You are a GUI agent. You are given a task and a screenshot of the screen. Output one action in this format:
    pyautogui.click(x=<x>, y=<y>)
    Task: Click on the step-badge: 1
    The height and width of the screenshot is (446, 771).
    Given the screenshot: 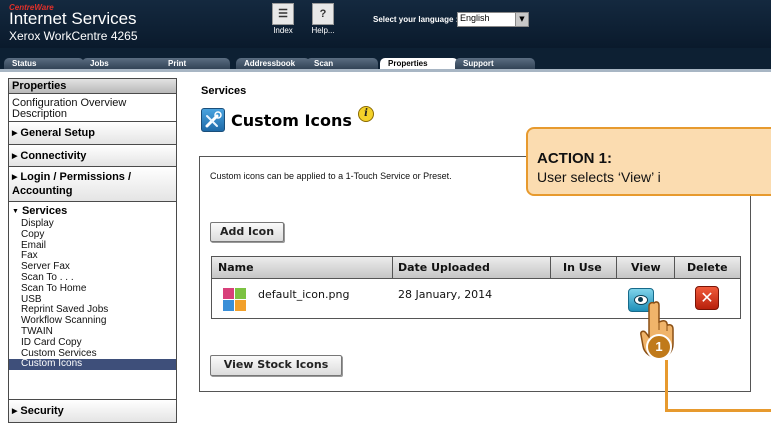 What is the action you would take?
    pyautogui.click(x=659, y=347)
    